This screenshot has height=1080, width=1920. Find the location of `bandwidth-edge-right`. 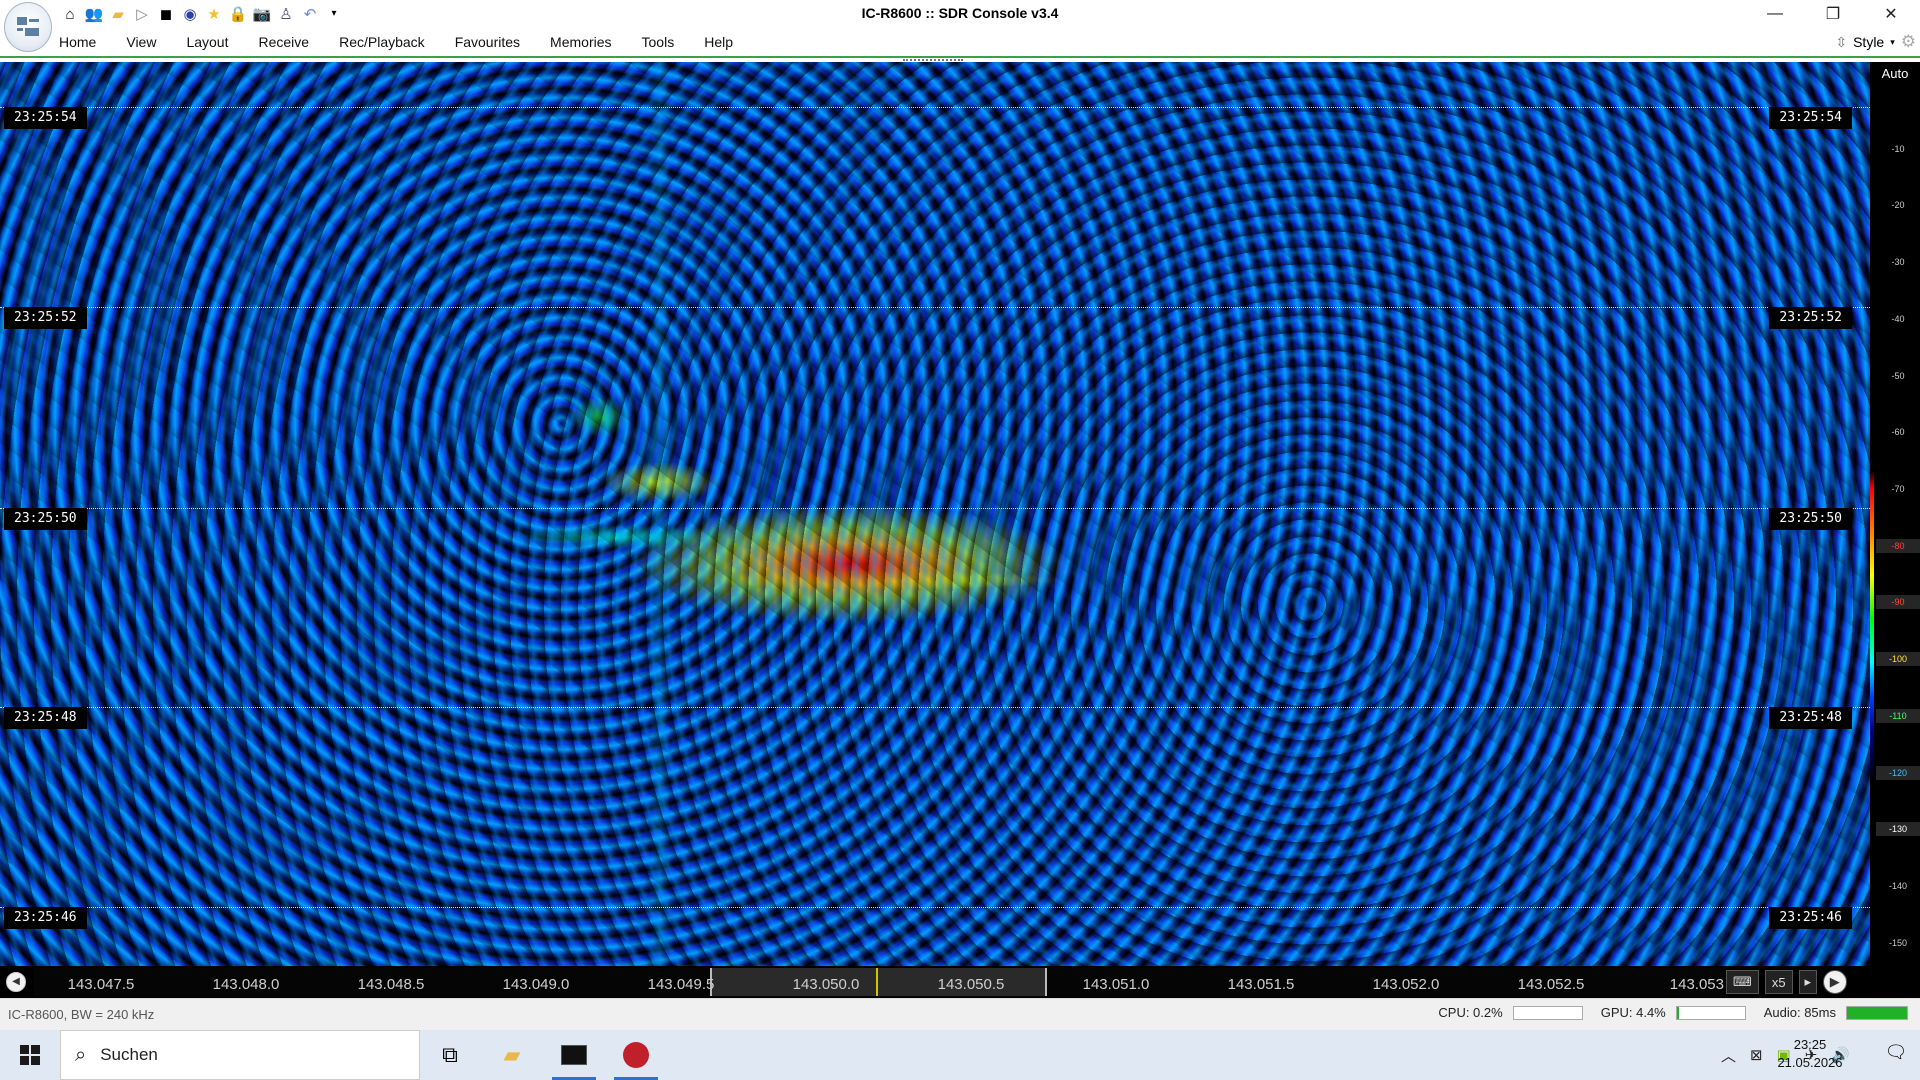

bandwidth-edge-right is located at coordinates (1046, 982).